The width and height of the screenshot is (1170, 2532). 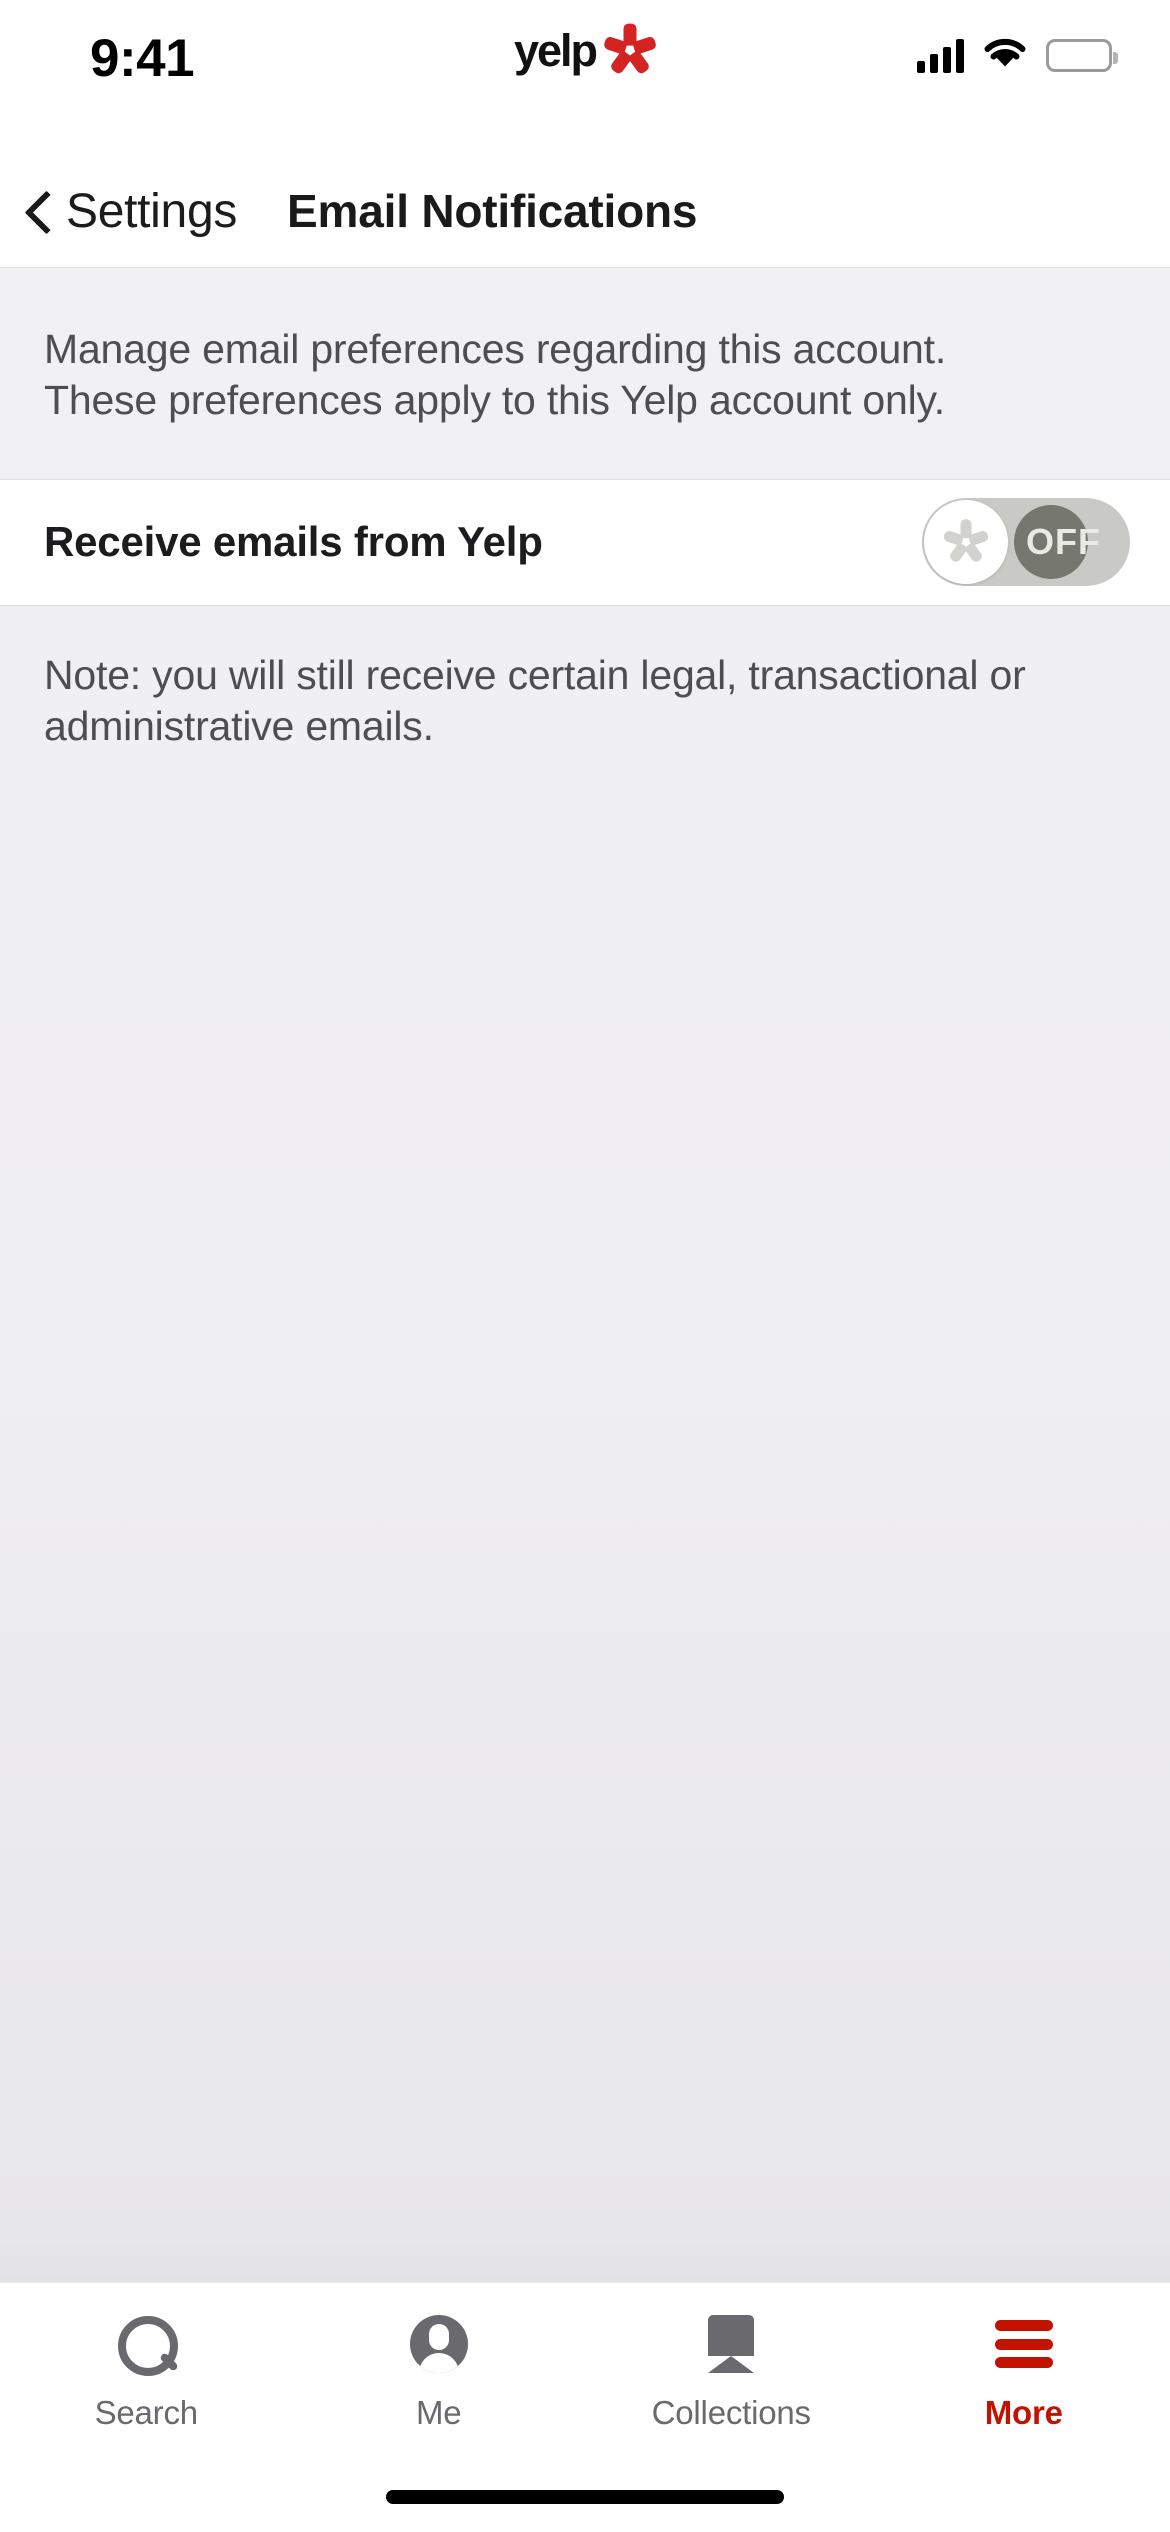 I want to click on status-bar: 9:41 yelp, so click(x=585, y=77).